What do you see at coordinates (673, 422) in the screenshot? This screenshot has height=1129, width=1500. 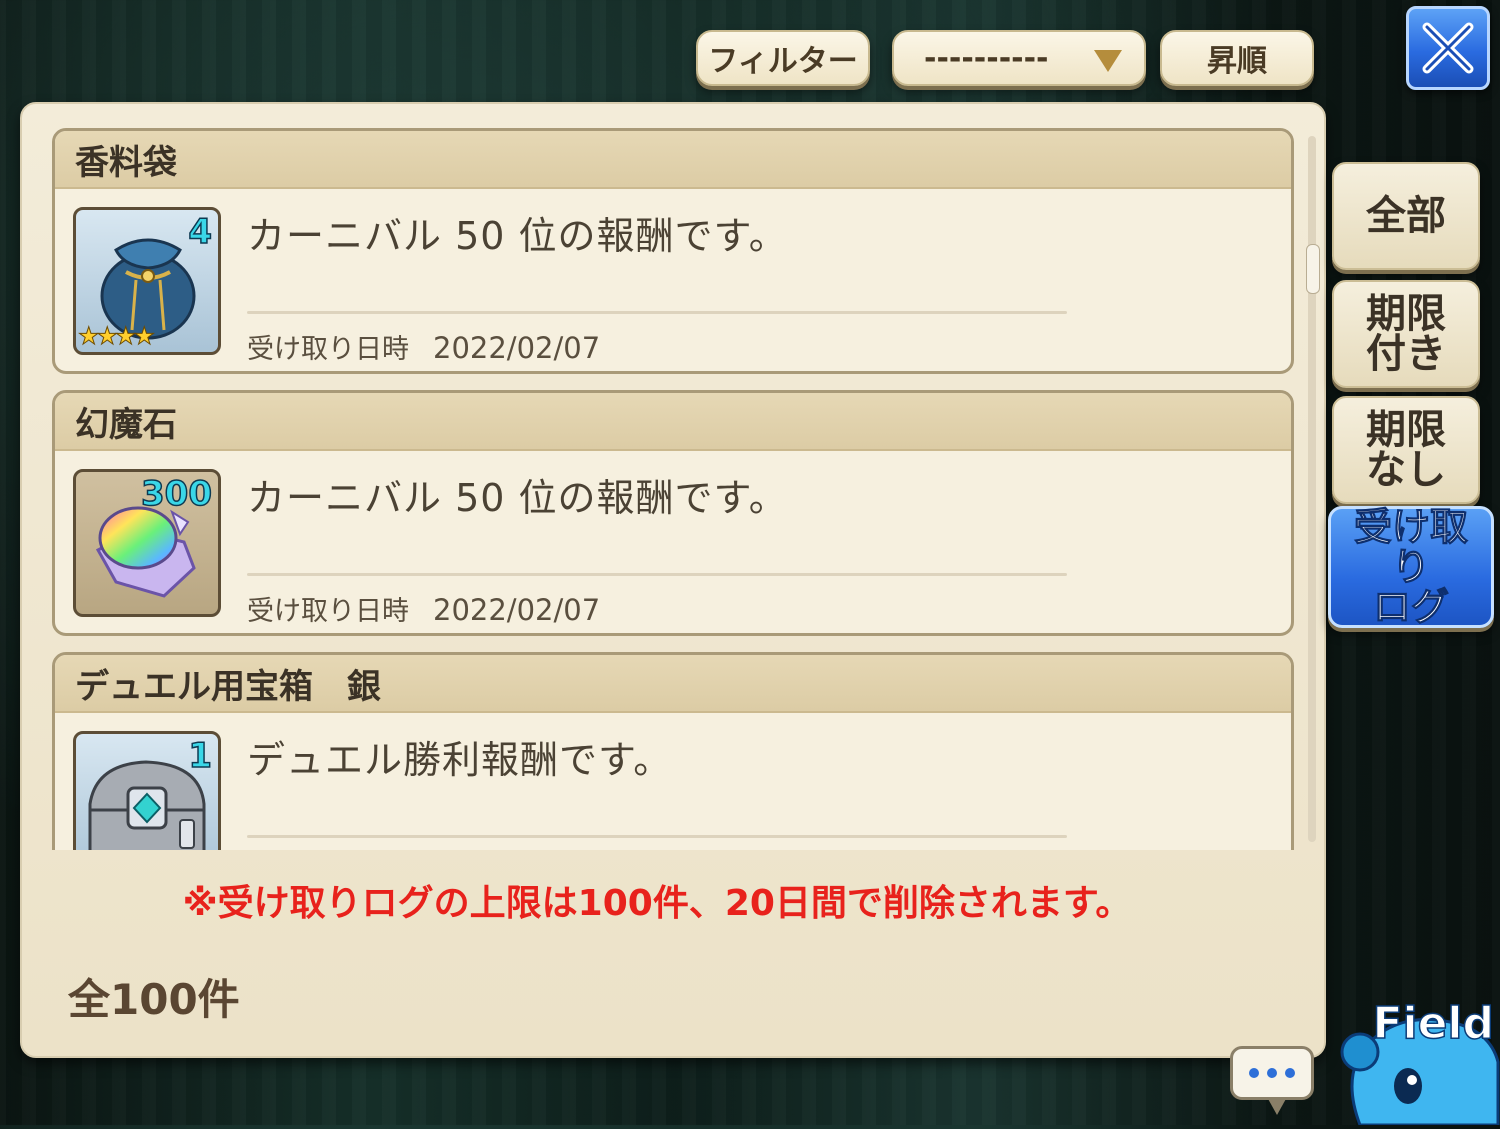 I see `item-title: 幻魔石` at bounding box center [673, 422].